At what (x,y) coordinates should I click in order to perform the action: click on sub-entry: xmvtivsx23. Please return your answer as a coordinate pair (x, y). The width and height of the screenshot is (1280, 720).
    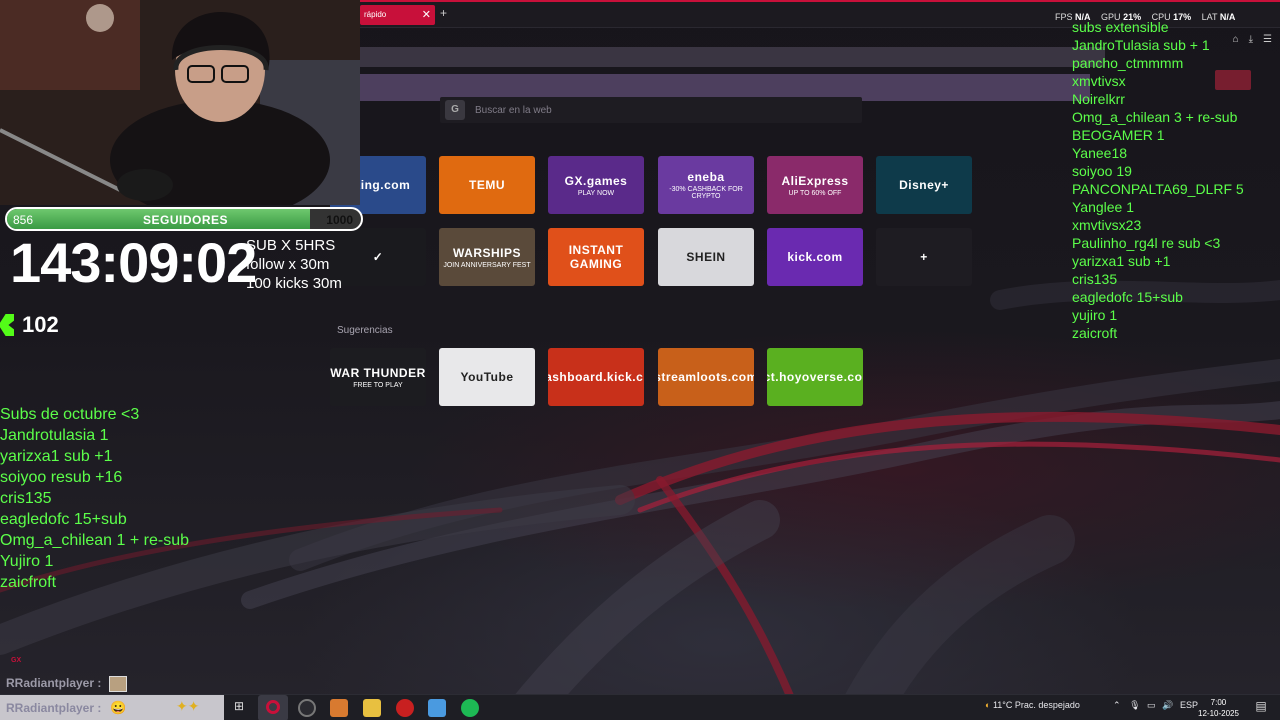
    Looking at the image, I should click on (1107, 225).